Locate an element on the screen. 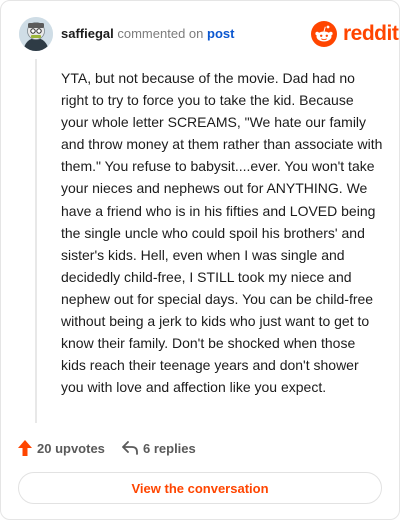 The height and width of the screenshot is (520, 400). post-link: post is located at coordinates (220, 33).